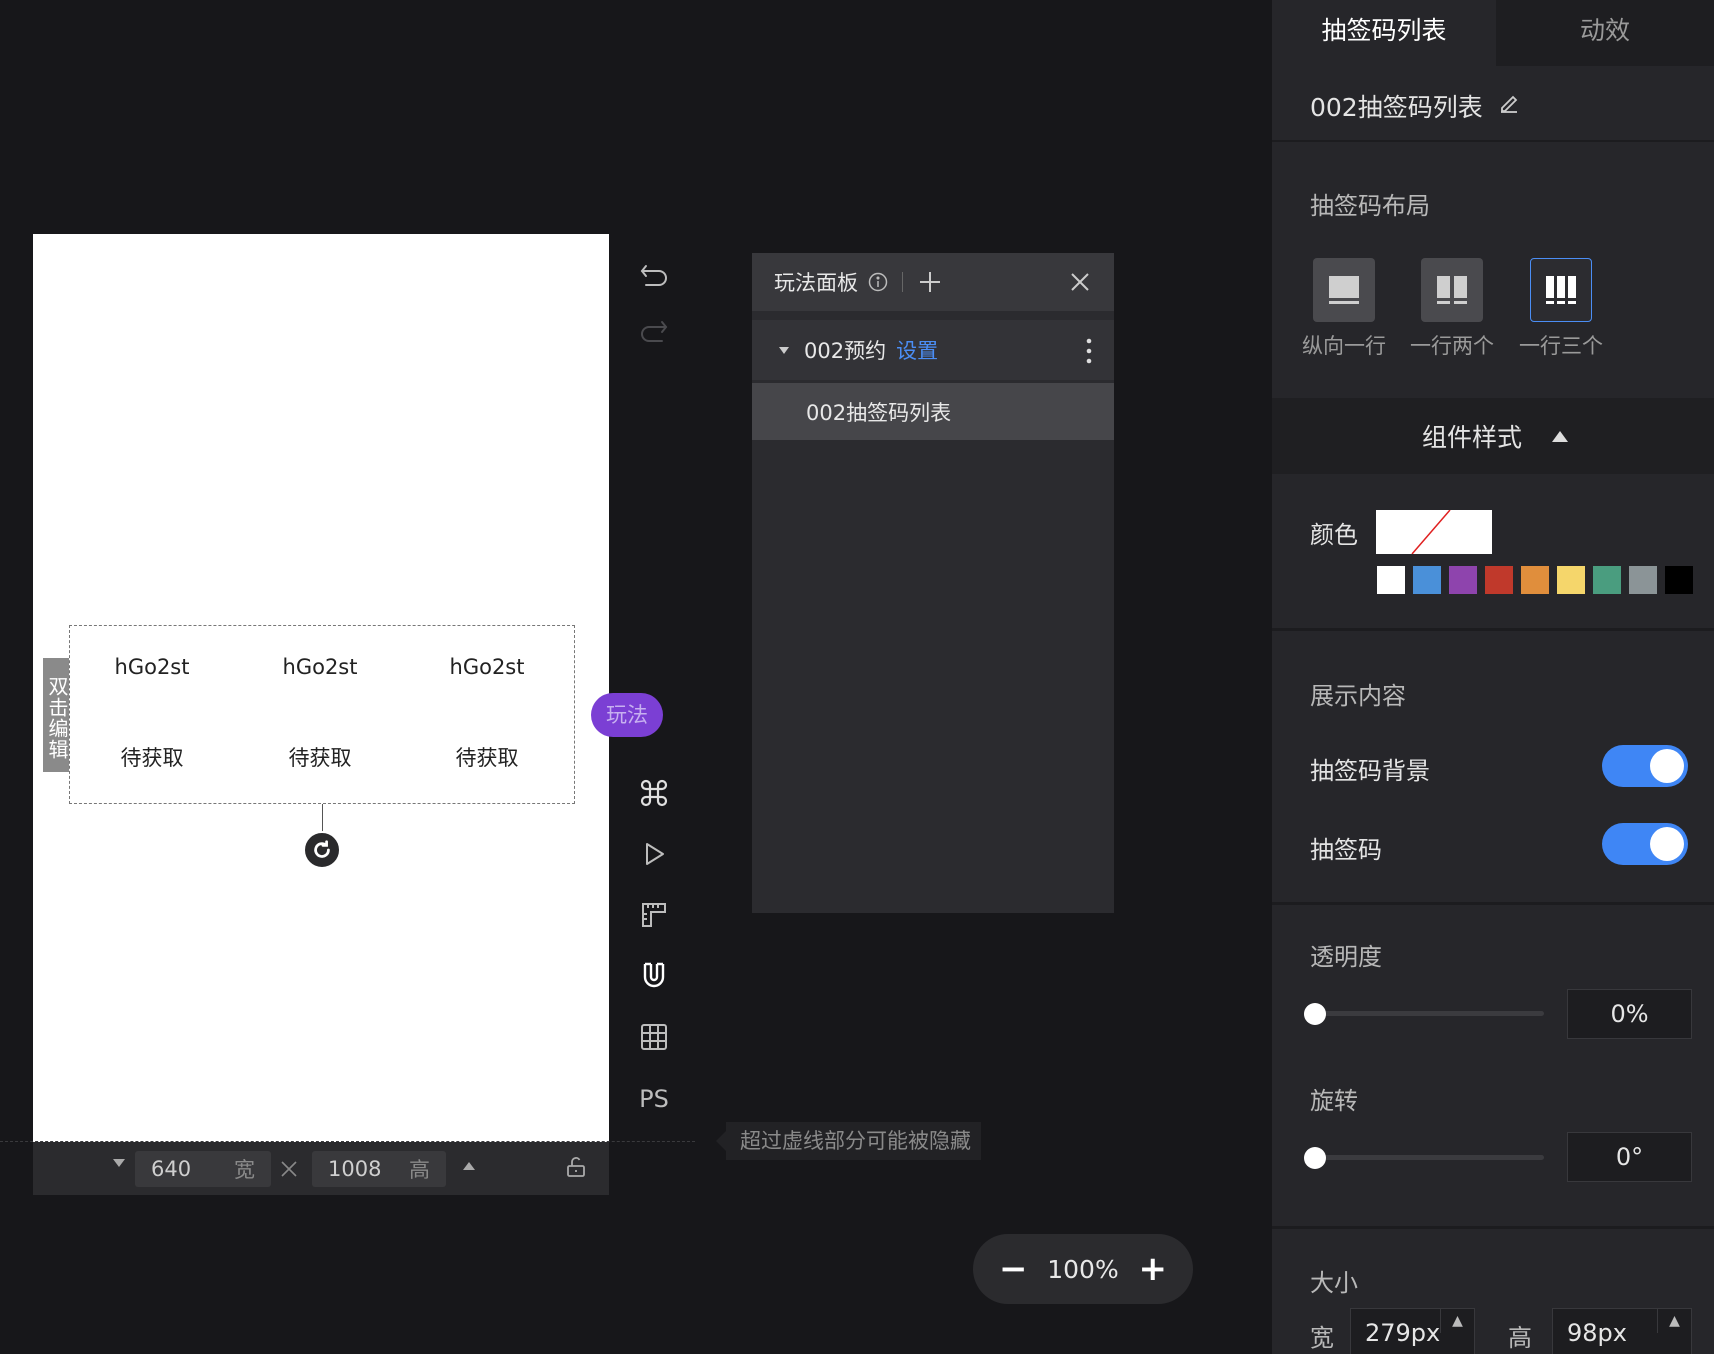  I want to click on ps-import-button: PS, so click(654, 1099).